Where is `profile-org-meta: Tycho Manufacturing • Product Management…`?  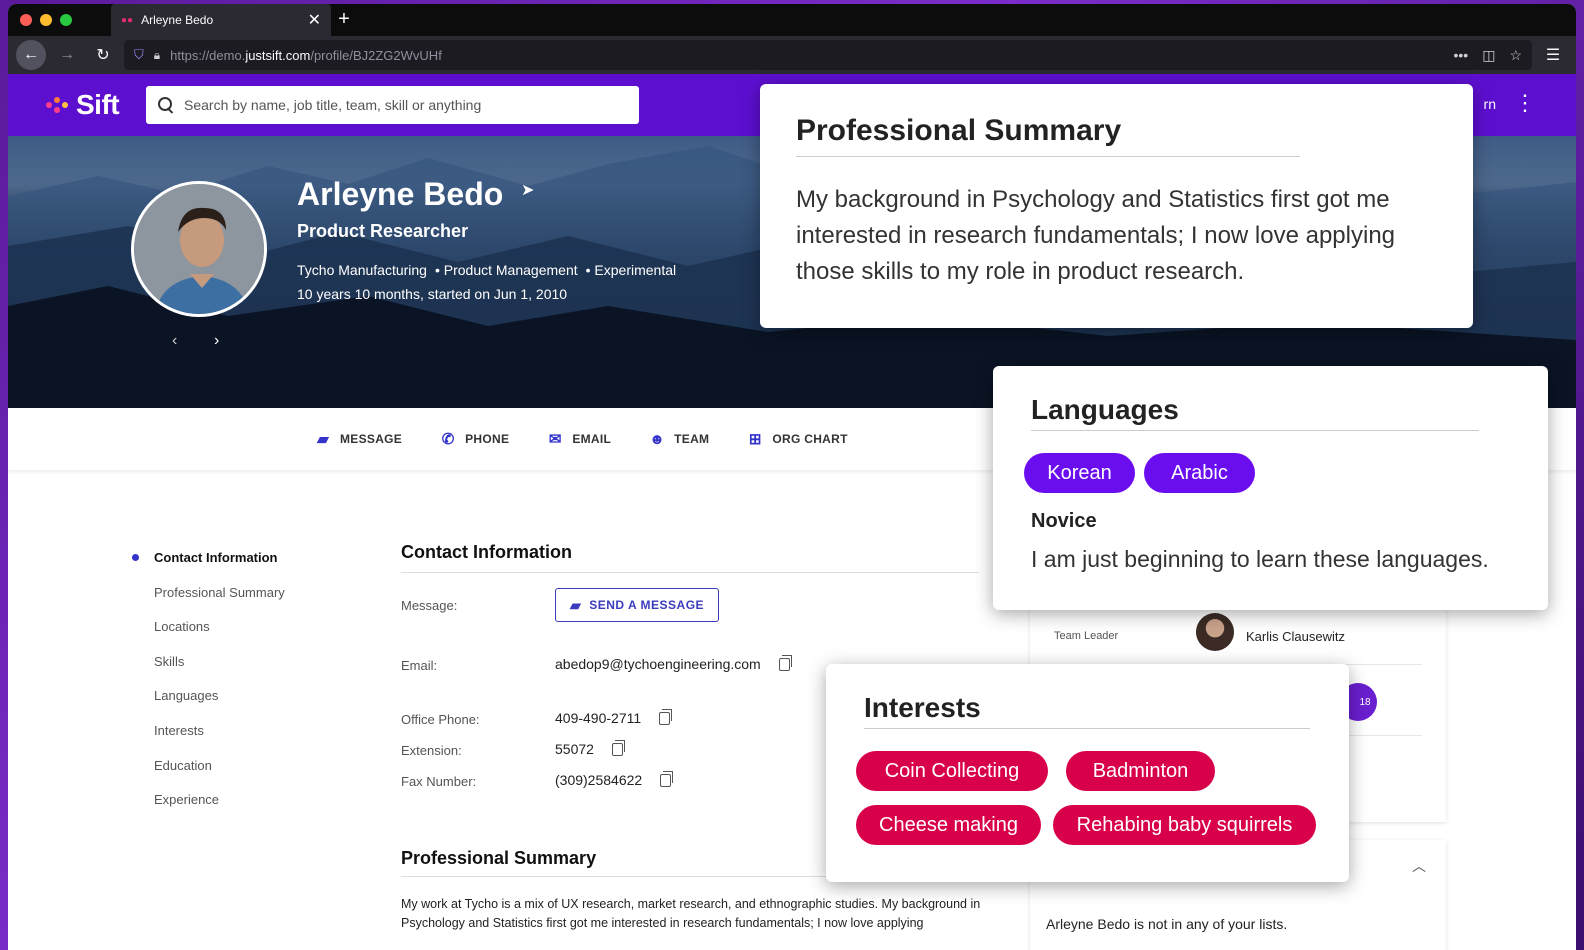 profile-org-meta: Tycho Manufacturing • Product Management… is located at coordinates (486, 270).